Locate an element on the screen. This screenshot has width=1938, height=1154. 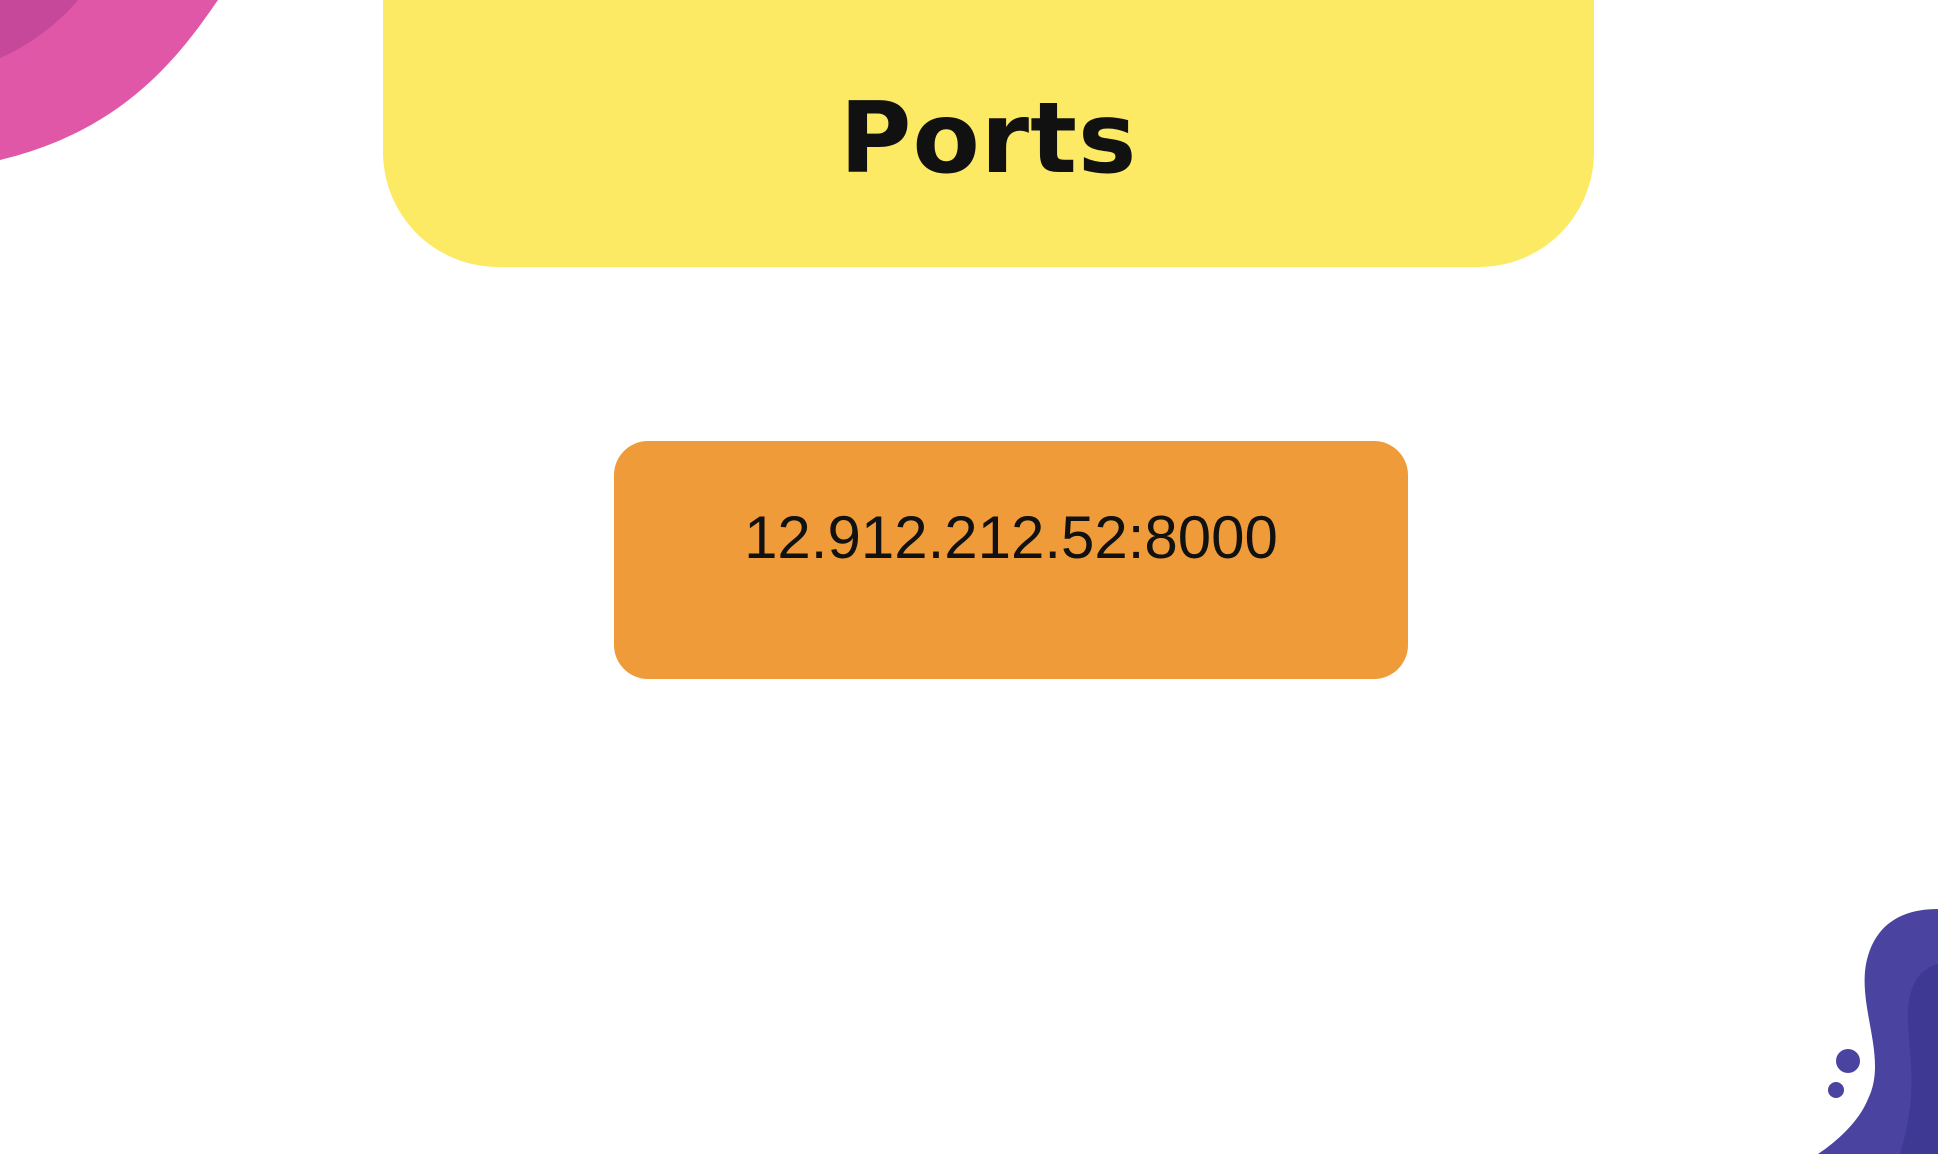
address-box: 12.912.212.52:8000 is located at coordinates (1011, 560).